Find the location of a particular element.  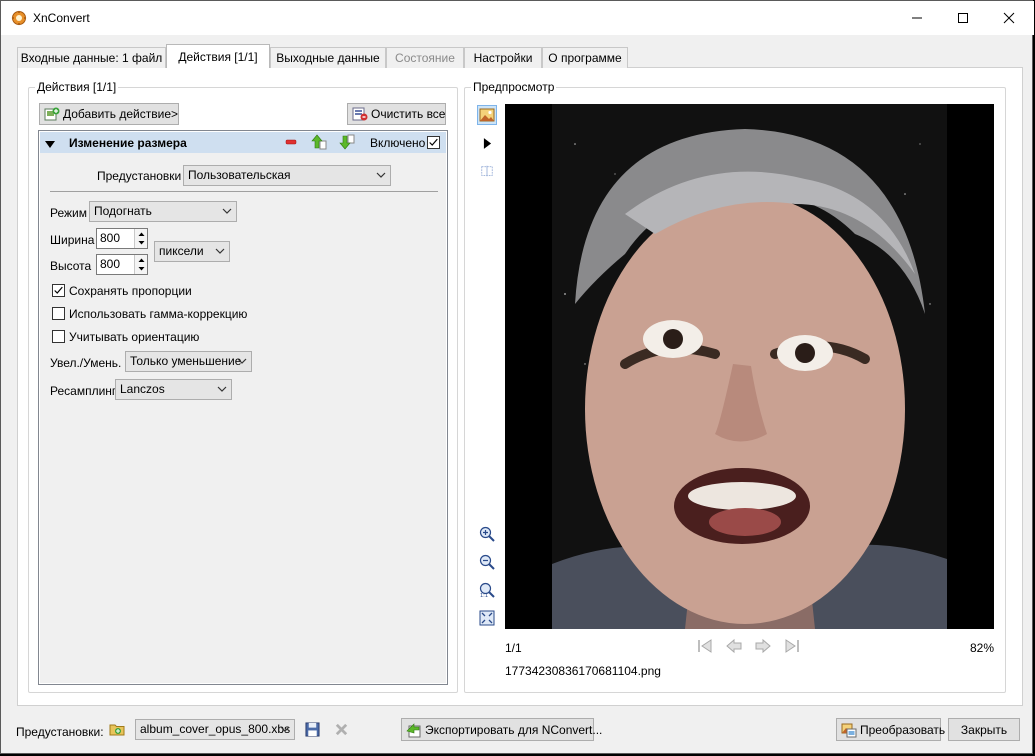

bottom-presets-label: Предустановки: is located at coordinates (60, 732).